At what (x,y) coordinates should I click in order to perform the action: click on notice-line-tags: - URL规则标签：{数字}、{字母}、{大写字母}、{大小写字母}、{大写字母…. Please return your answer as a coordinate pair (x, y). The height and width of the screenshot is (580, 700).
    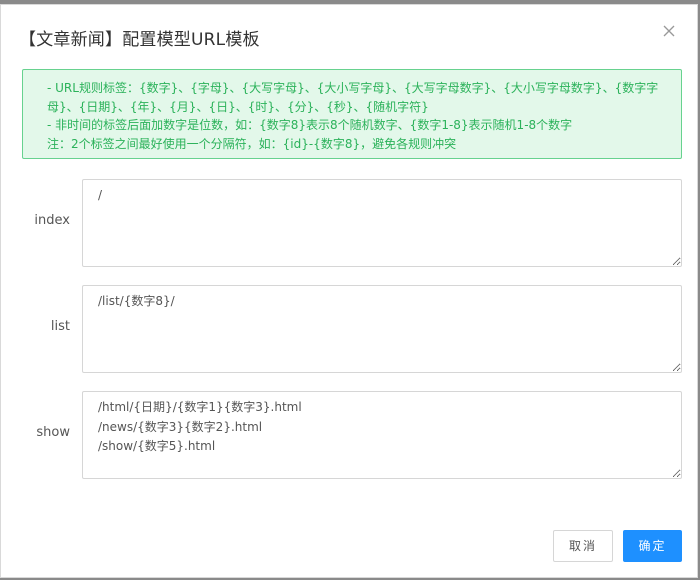
    Looking at the image, I should click on (353, 97).